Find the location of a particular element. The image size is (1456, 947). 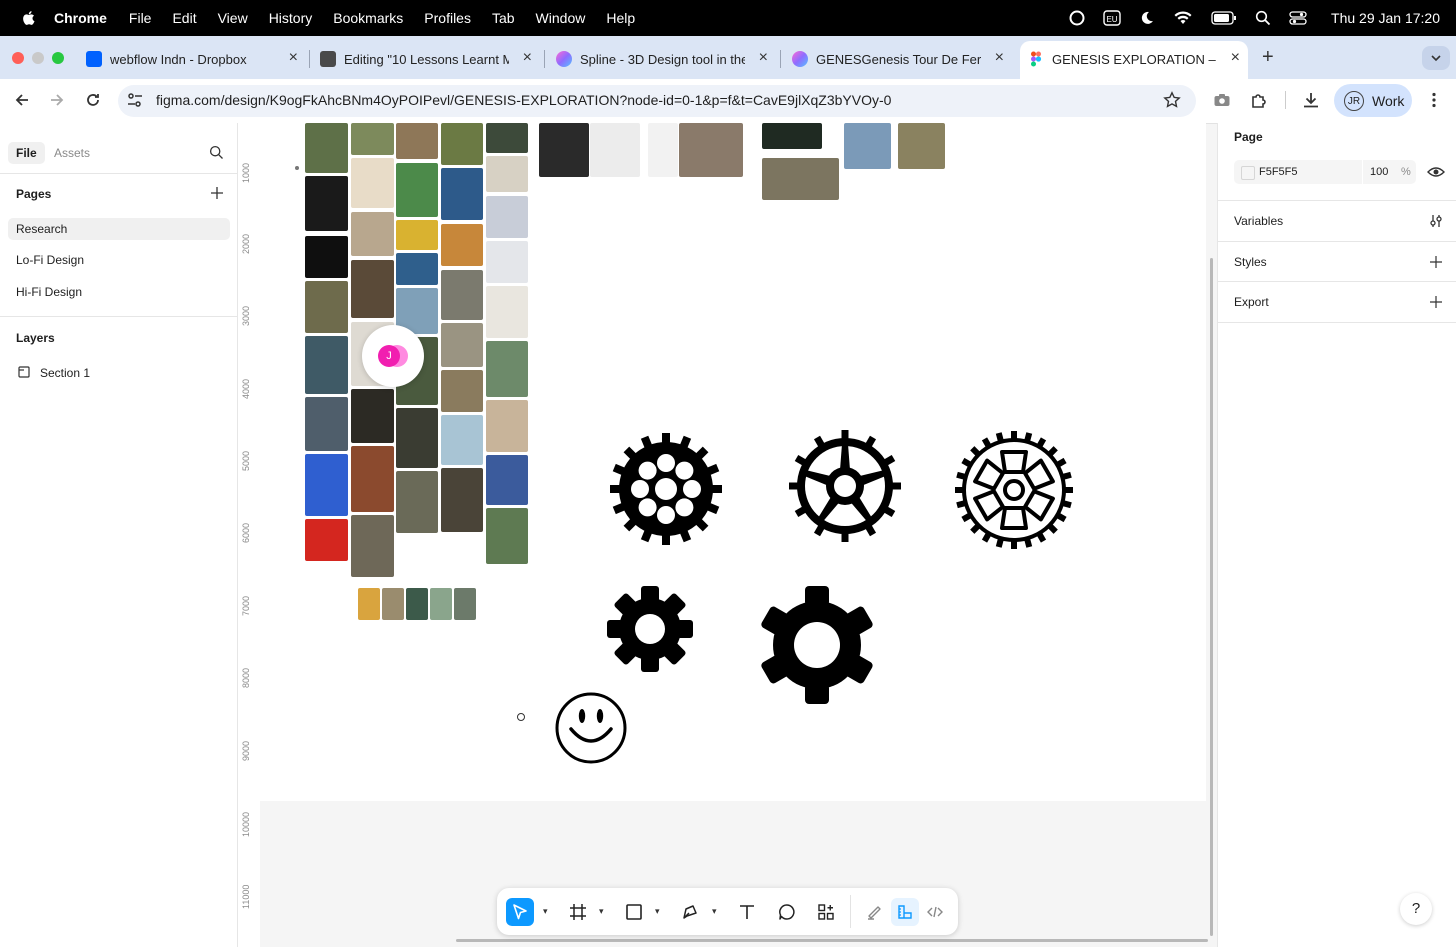

wifi-icon is located at coordinates (1183, 18).